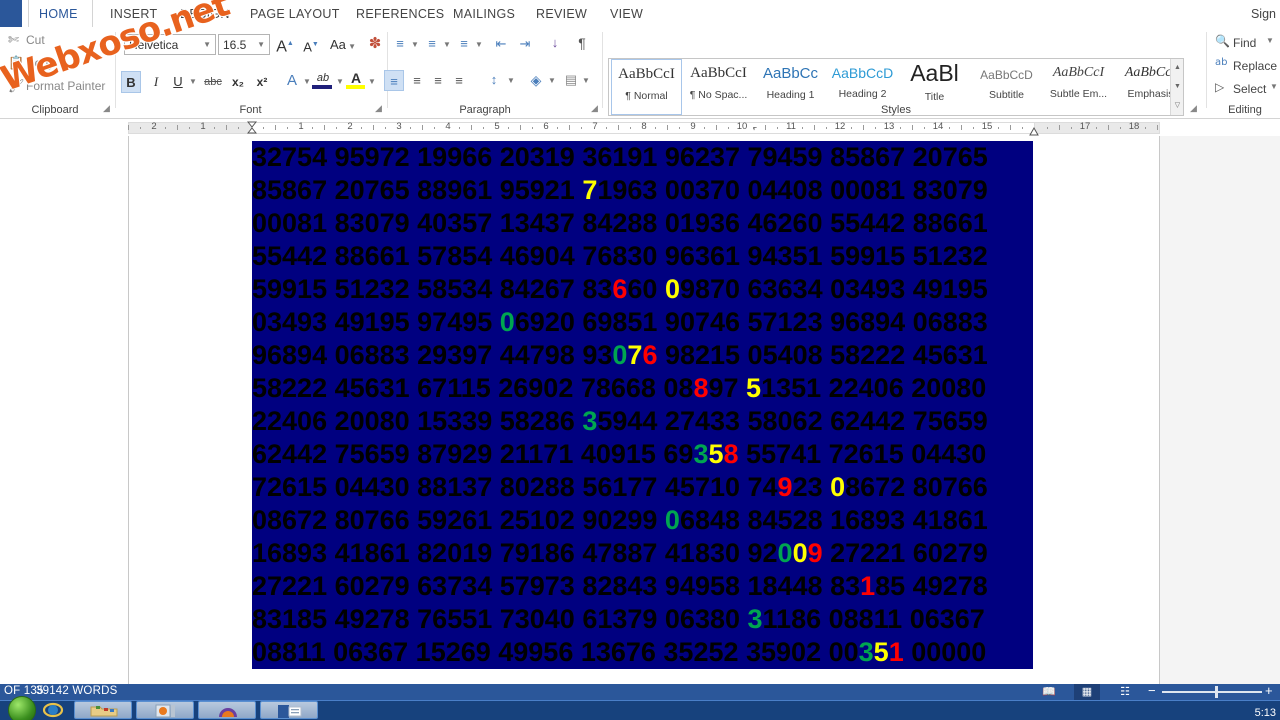 Image resolution: width=1280 pixels, height=720 pixels. What do you see at coordinates (1269, 690) in the screenshot?
I see `zoom-in-button: +` at bounding box center [1269, 690].